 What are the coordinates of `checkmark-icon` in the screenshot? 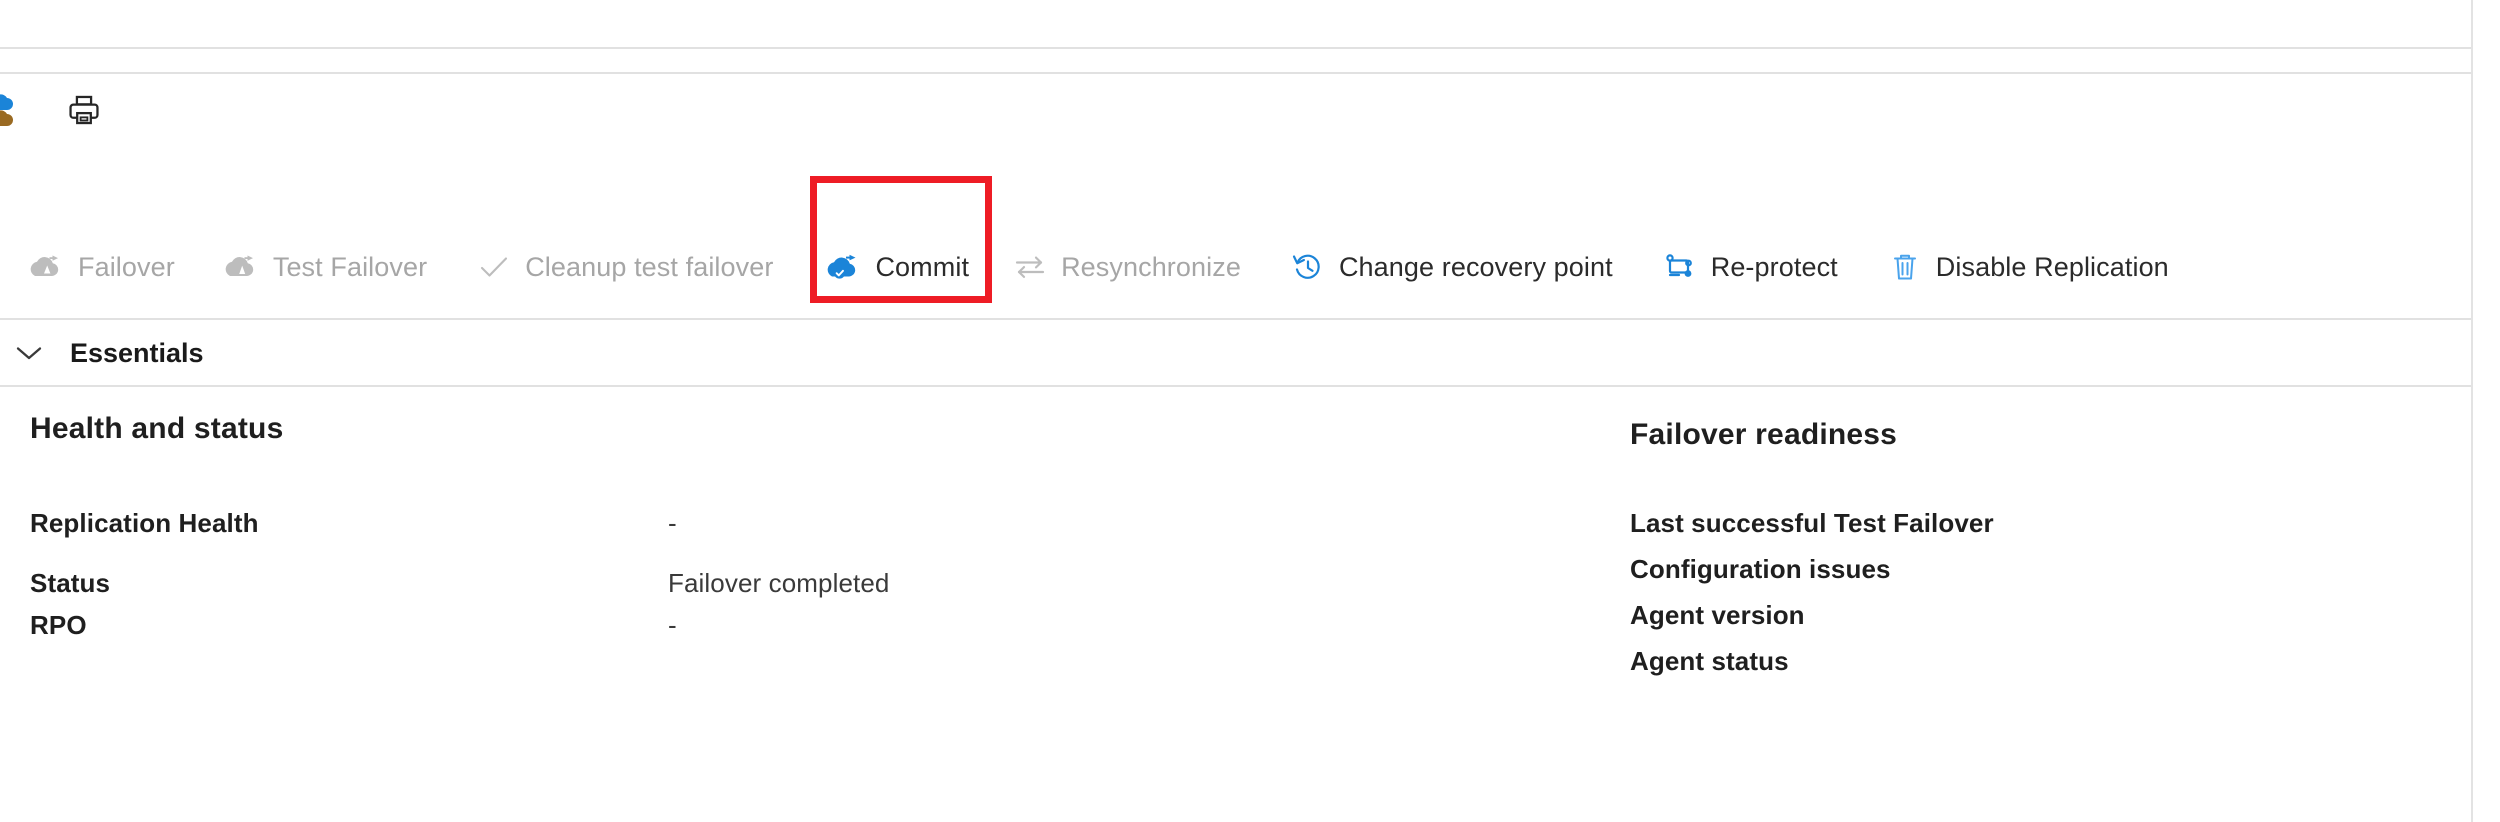 It's located at (494, 267).